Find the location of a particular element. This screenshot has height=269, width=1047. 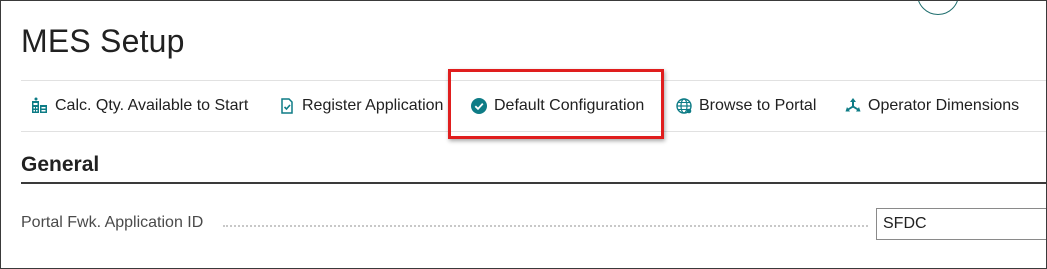

page-title: MES Setup is located at coordinates (103, 41).